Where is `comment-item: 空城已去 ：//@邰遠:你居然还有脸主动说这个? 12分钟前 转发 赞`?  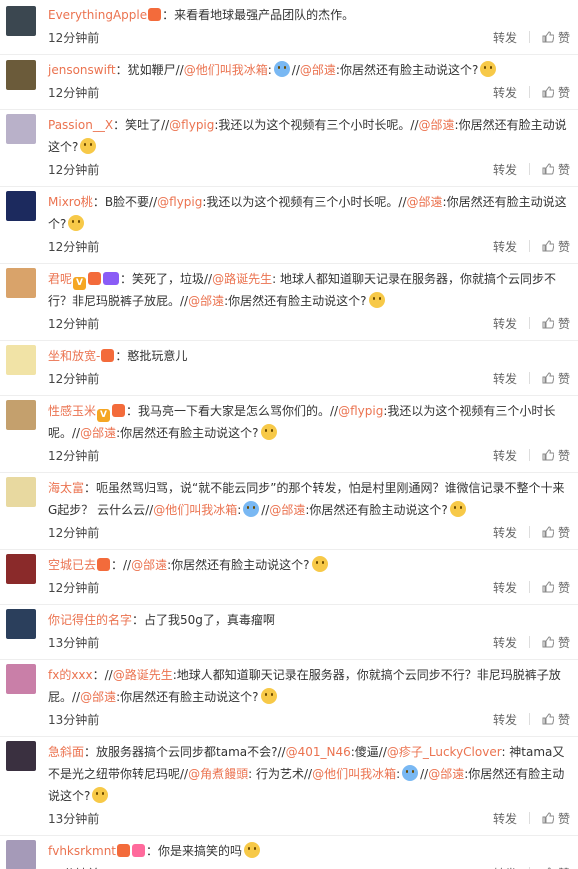
comment-item: 空城已去 ：//@邰遠:你居然还有脸主动说这个? 12分钟前 转发 赞 is located at coordinates (289, 577).